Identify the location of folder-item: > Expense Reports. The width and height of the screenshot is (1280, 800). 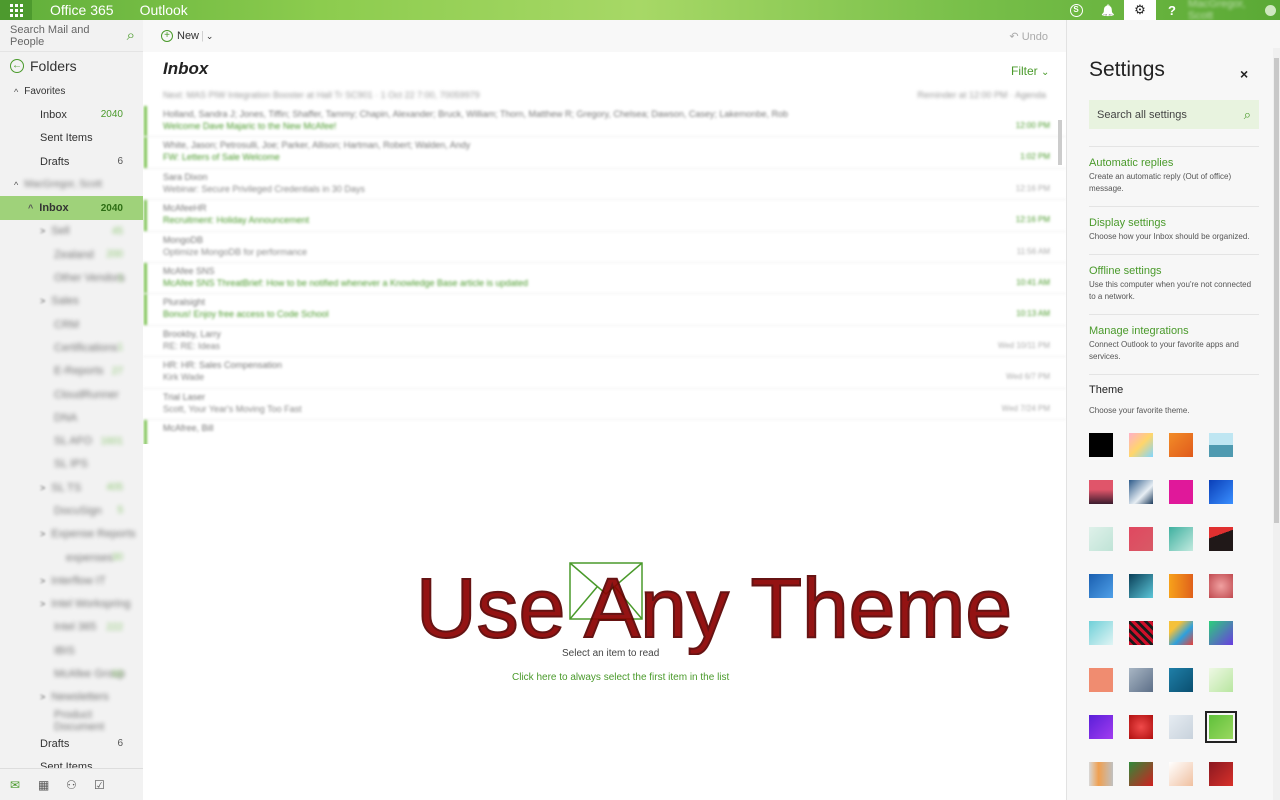
(71, 534).